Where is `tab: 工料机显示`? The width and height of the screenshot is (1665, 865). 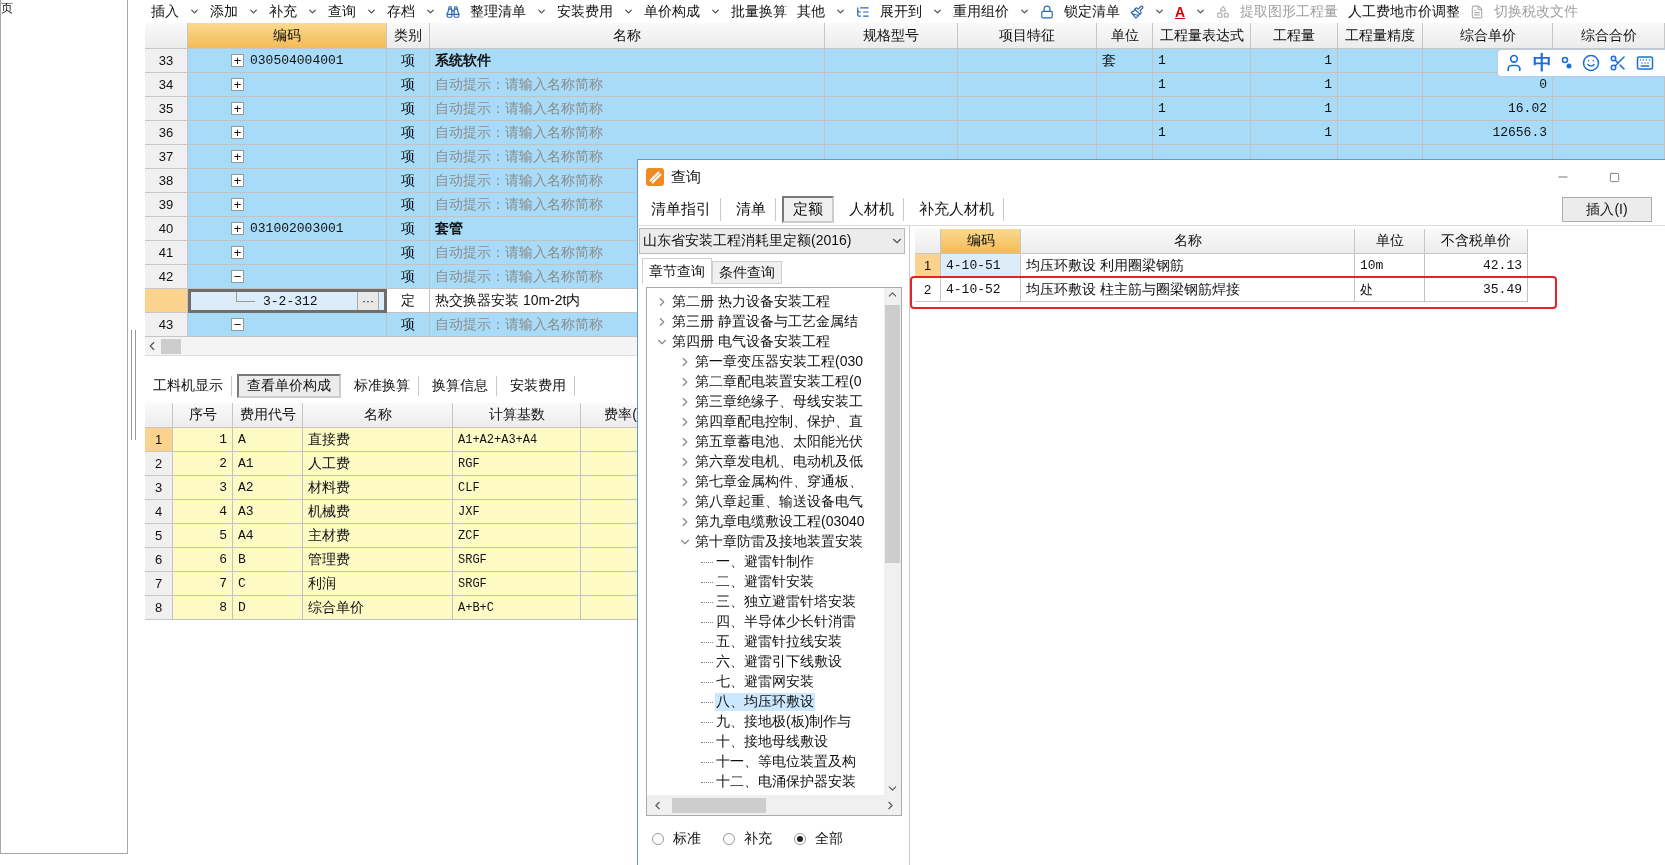
tab: 工料机显示 is located at coordinates (188, 386).